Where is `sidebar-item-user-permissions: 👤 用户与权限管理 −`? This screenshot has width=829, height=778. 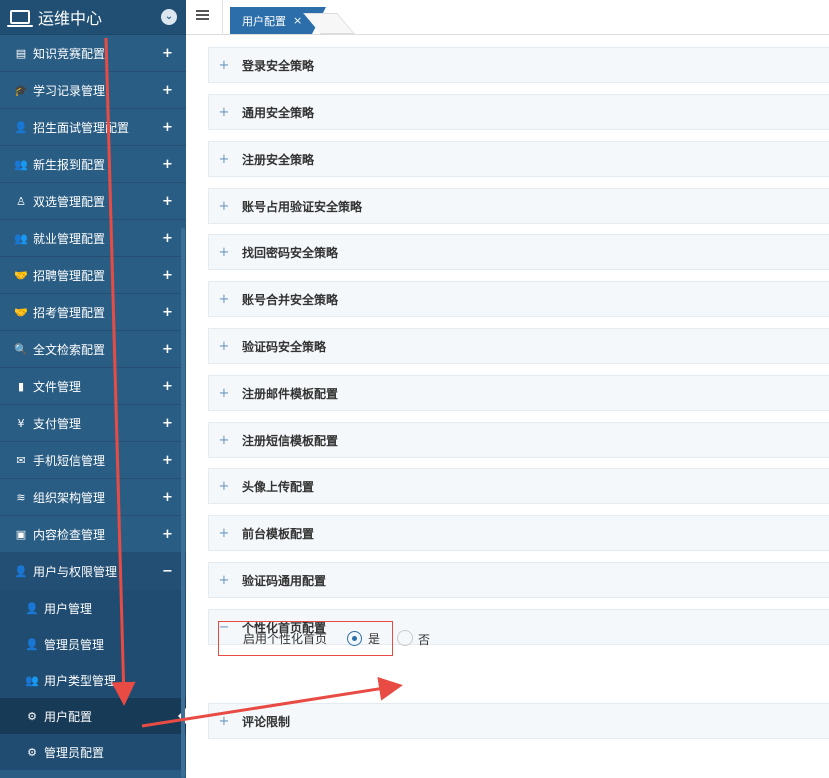
sidebar-item-user-permissions: 👤 用户与权限管理 − is located at coordinates (93, 571).